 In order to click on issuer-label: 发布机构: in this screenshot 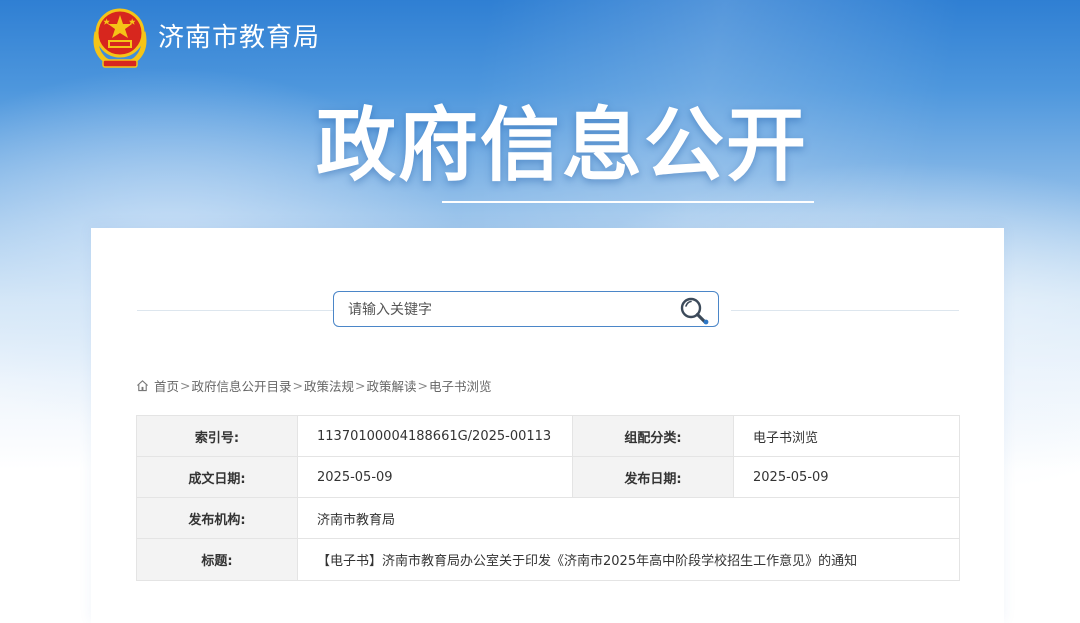, I will do `click(217, 518)`.